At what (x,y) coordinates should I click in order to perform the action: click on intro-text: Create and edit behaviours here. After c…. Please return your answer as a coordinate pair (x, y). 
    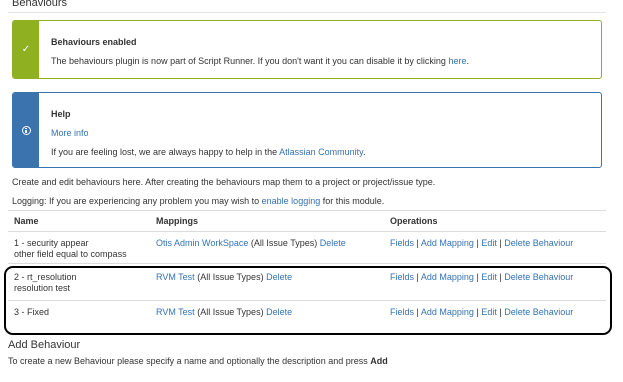
    Looking at the image, I should click on (224, 182).